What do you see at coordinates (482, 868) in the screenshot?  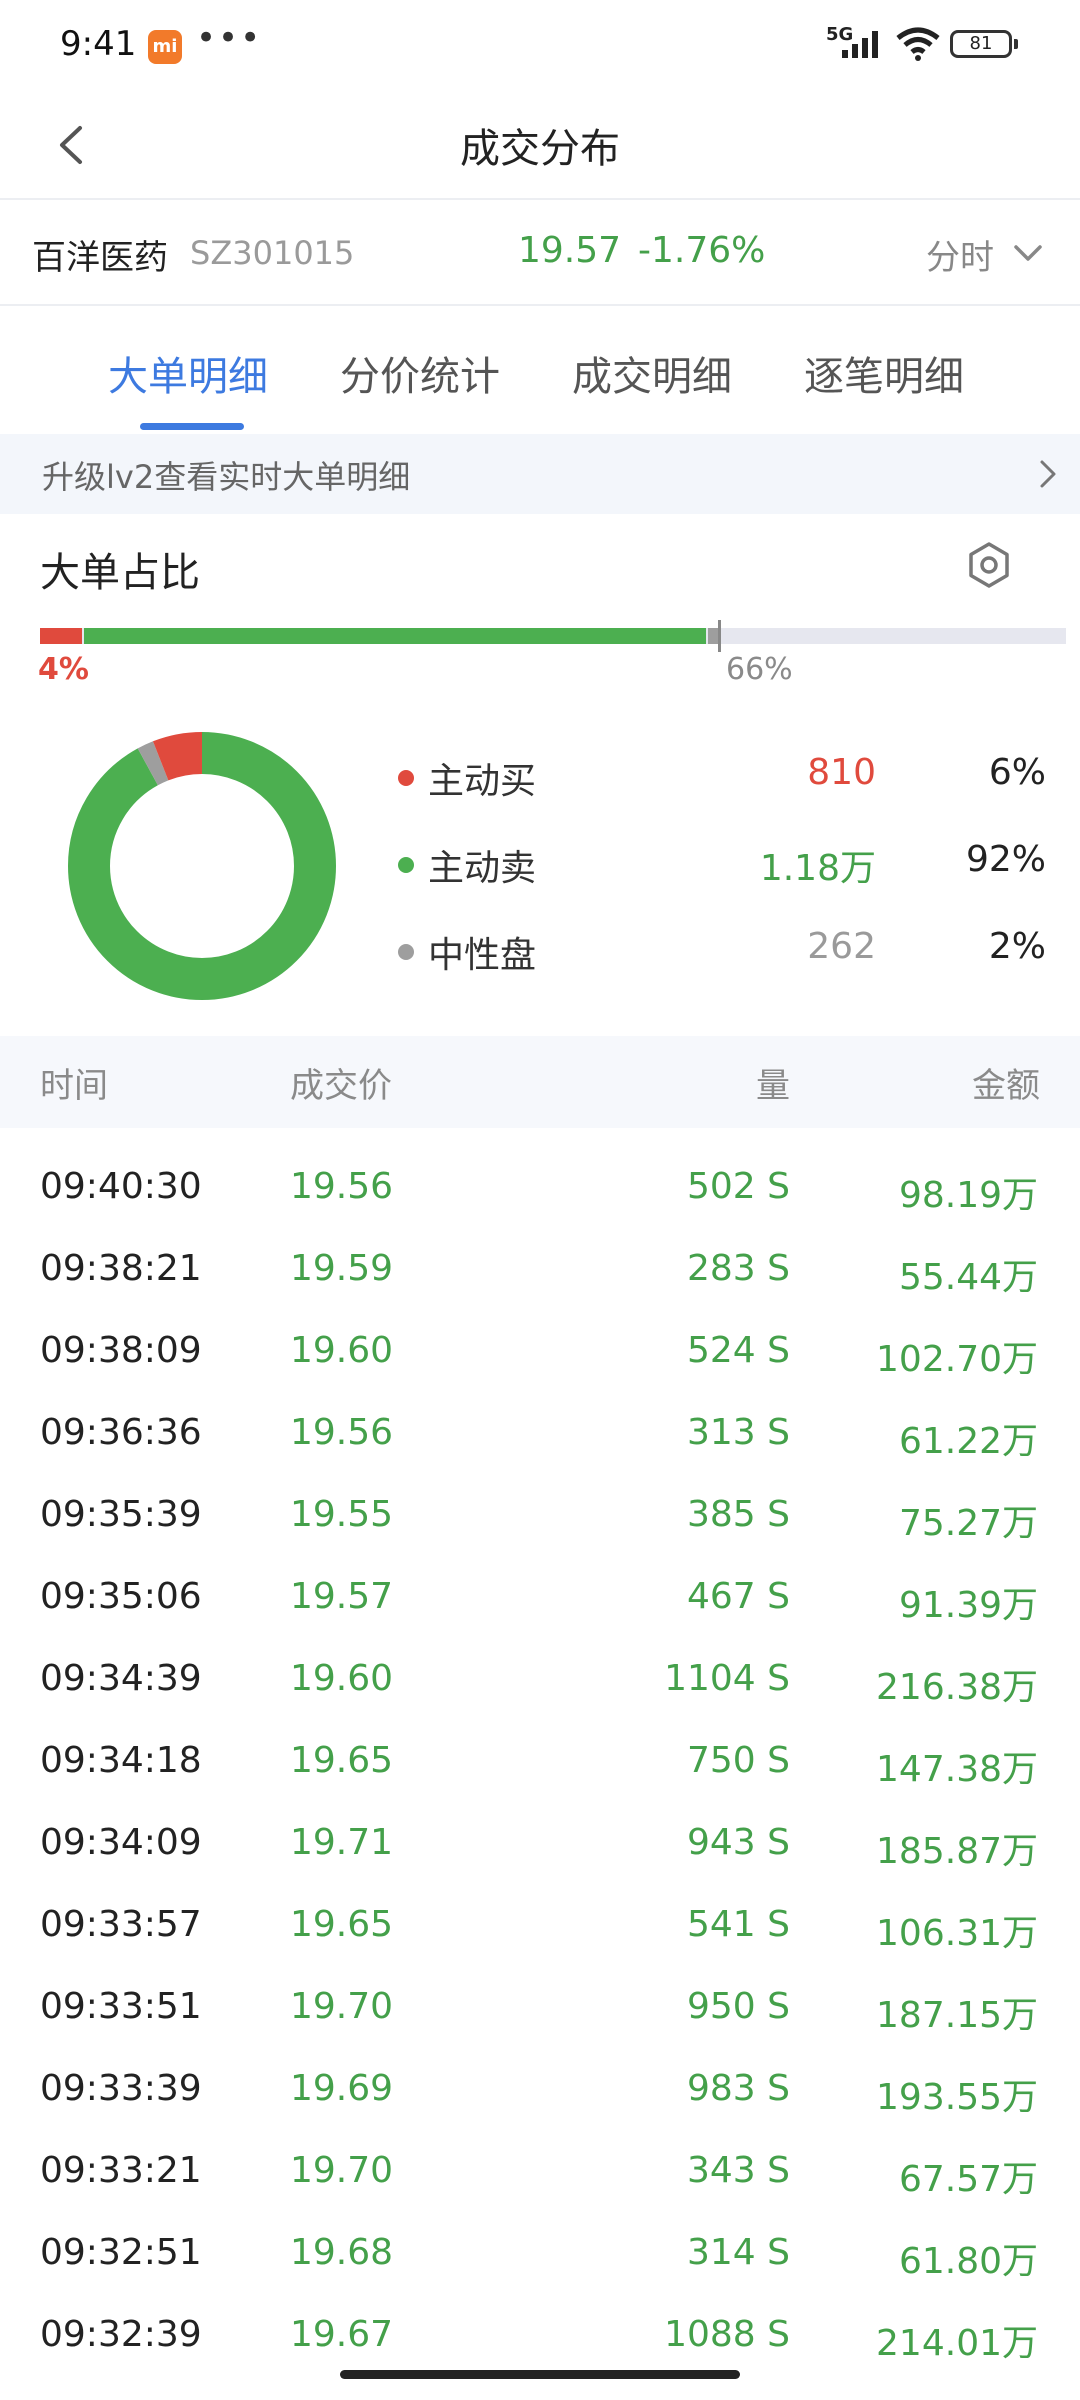 I see `legend-label-sell: 主动卖` at bounding box center [482, 868].